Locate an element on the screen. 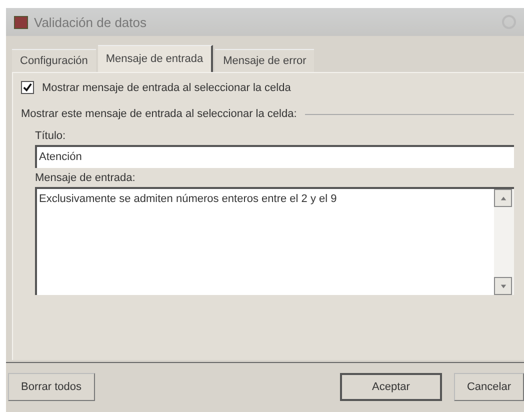  title-field: Atención is located at coordinates (274, 156).